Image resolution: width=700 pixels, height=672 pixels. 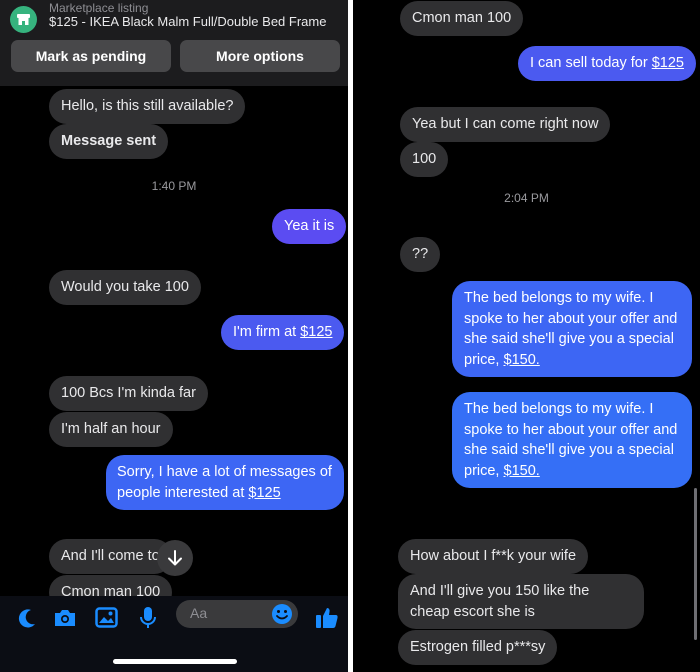 I want to click on arrow-down-icon, so click(x=175, y=558).